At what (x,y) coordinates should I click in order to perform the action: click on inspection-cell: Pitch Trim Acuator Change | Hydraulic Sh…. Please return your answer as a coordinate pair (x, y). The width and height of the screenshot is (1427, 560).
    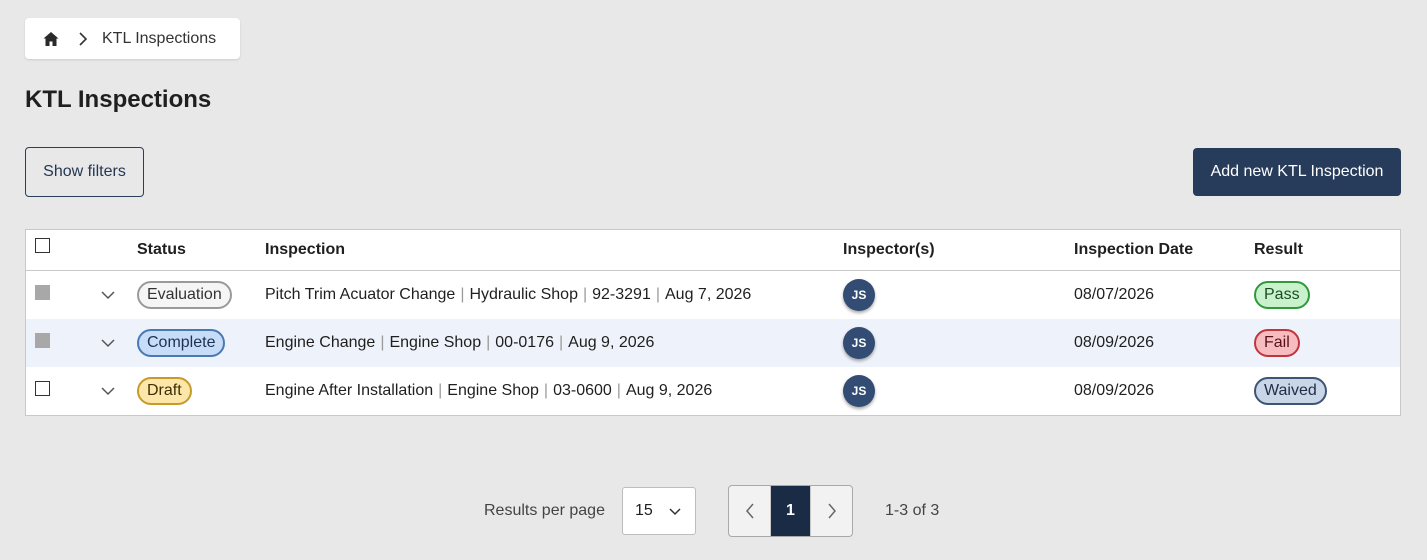
    Looking at the image, I should click on (508, 295).